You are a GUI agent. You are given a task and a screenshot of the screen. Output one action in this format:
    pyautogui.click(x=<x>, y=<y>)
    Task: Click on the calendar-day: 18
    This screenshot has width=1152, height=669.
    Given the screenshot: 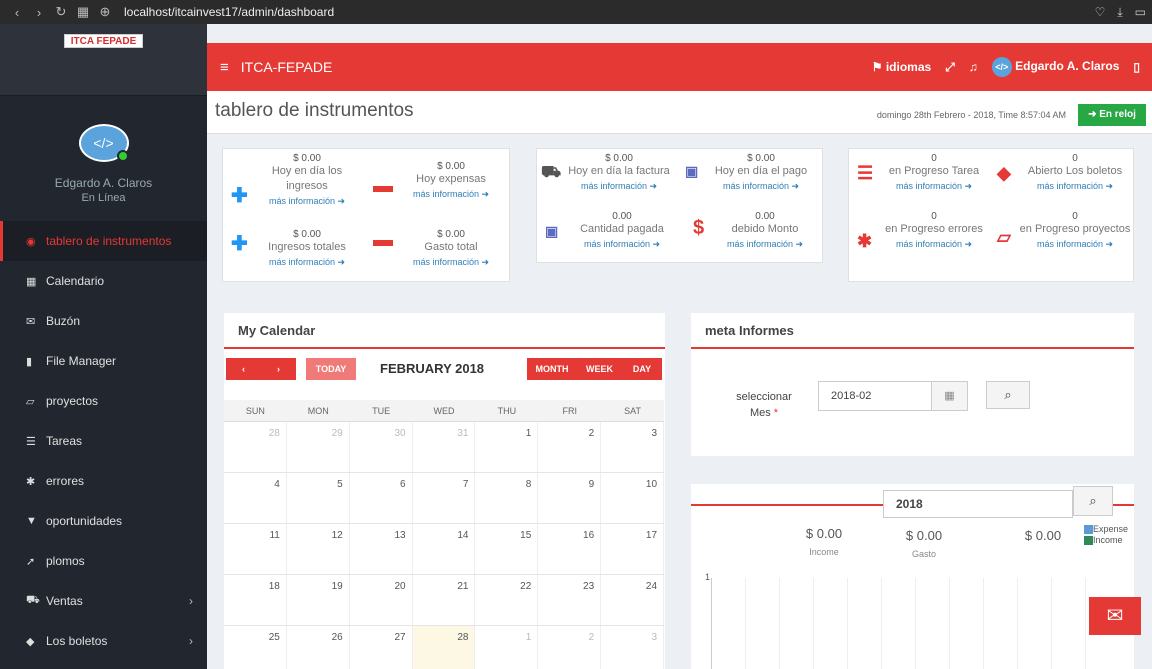 What is the action you would take?
    pyautogui.click(x=255, y=600)
    